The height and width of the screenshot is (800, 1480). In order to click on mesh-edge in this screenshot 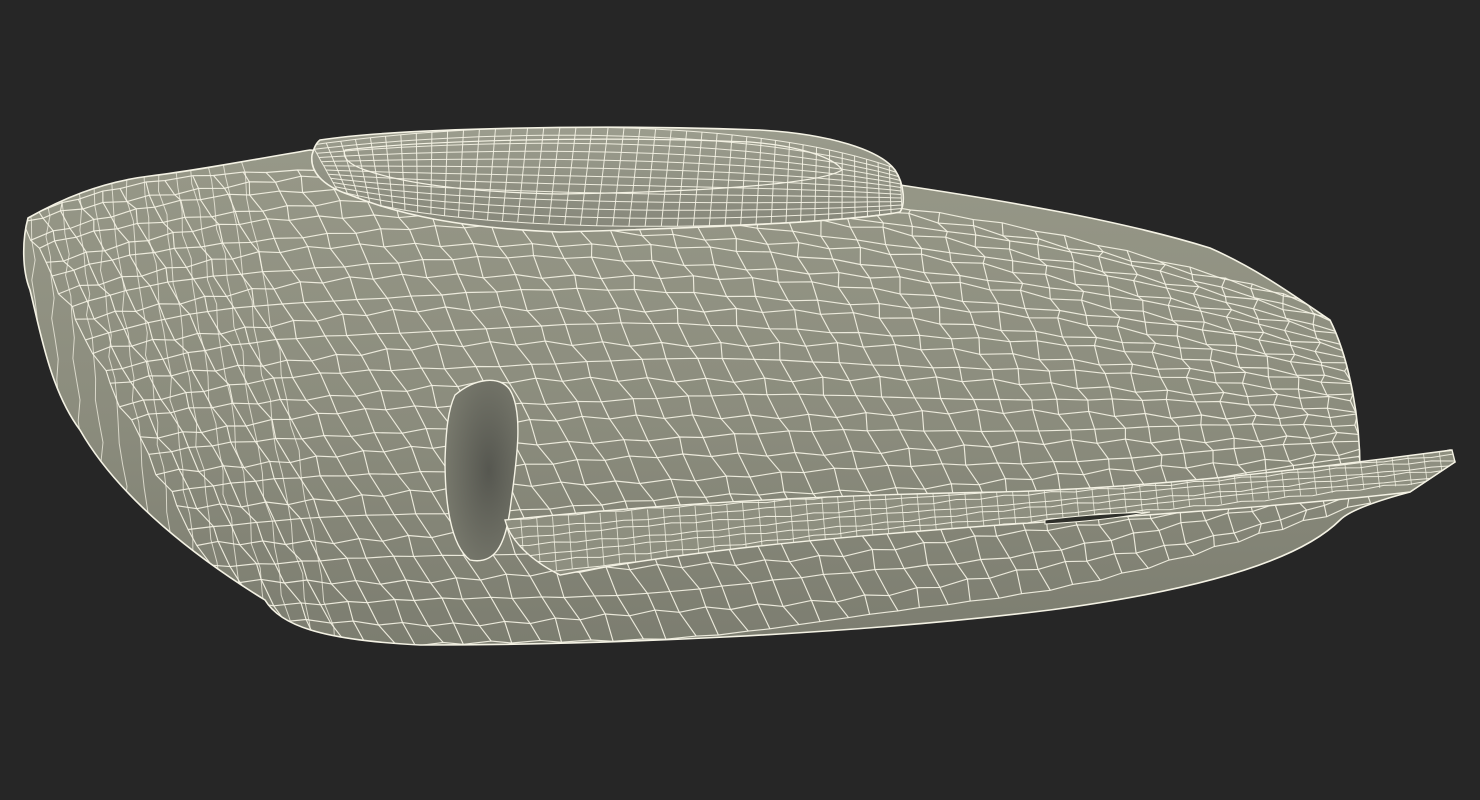, I will do `click(1454, 465)`.